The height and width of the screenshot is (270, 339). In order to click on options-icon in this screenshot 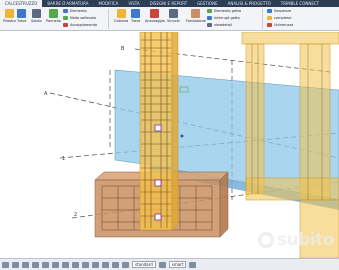, I will do `click(193, 264)`.